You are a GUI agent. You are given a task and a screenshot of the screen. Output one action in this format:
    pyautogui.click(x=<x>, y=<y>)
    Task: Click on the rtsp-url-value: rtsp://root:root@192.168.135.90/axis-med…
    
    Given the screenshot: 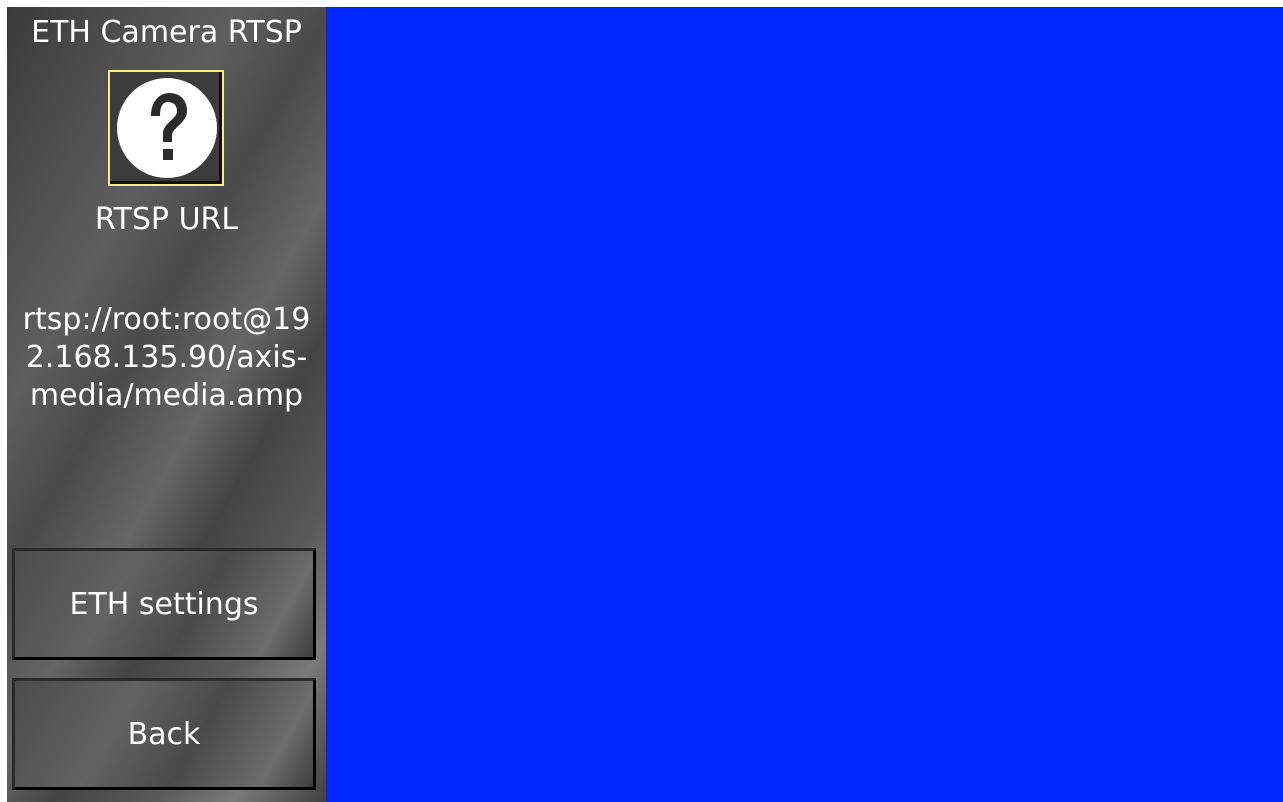 What is the action you would take?
    pyautogui.click(x=166, y=357)
    